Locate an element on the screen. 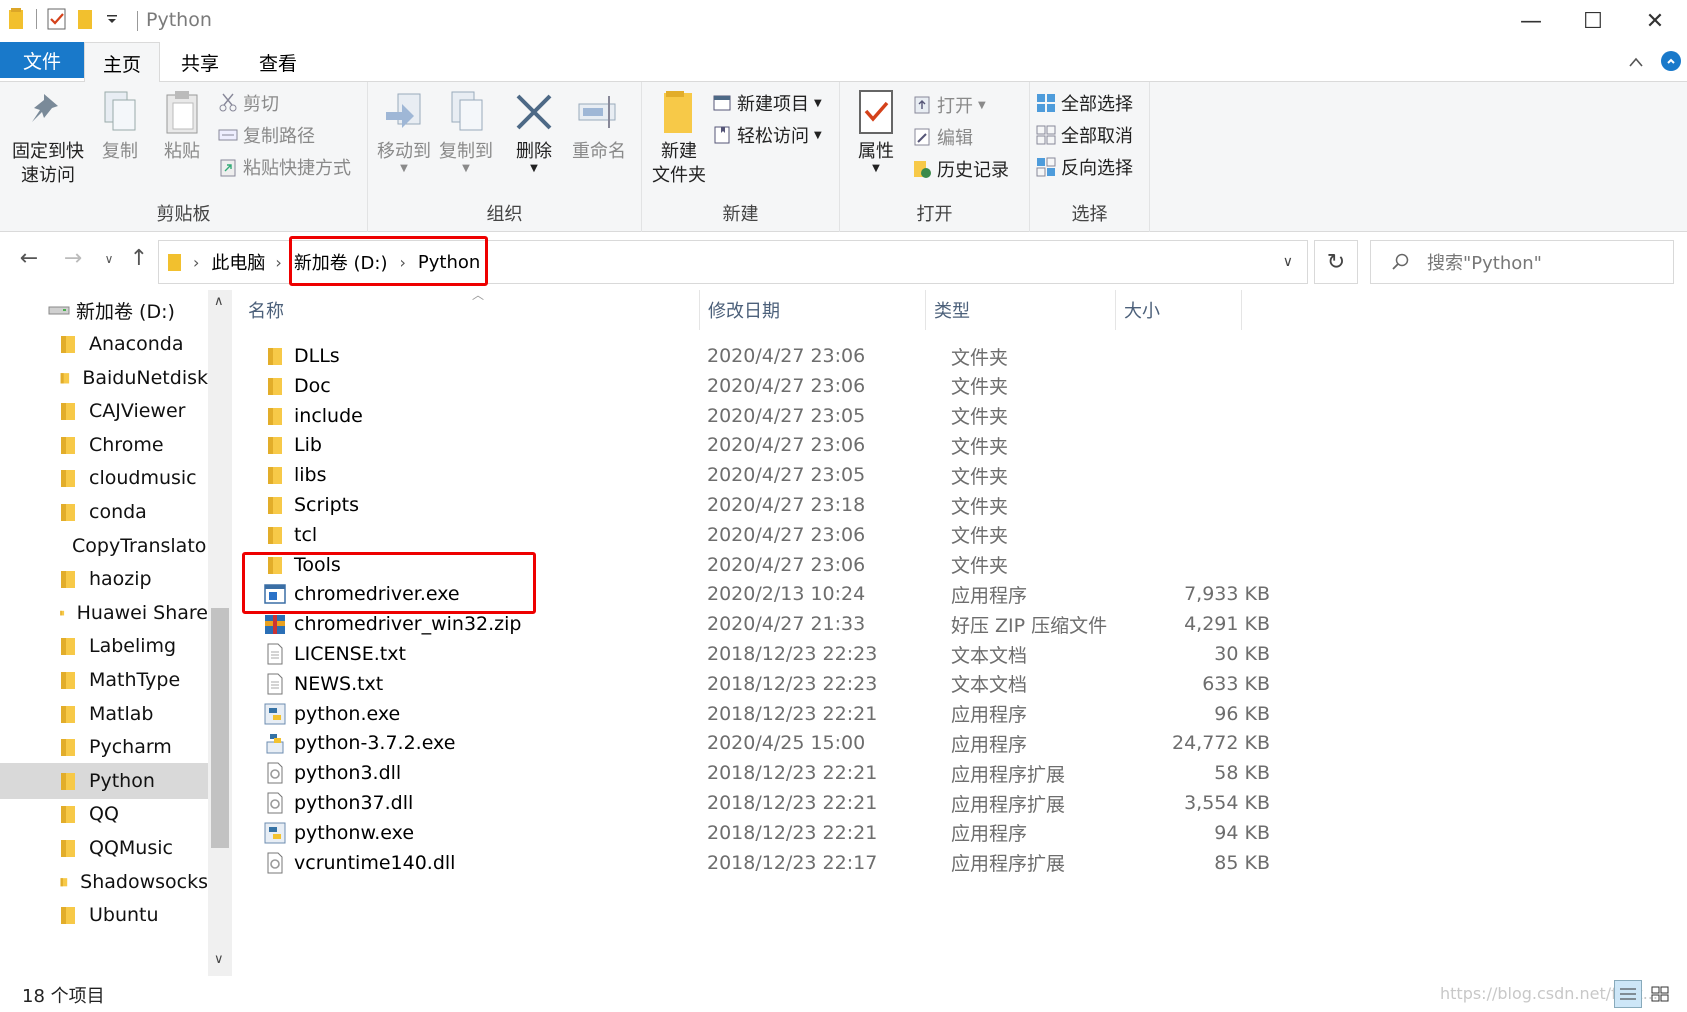  file-row: Doc 2020/4/27 23:06 文件夹 is located at coordinates (760, 386).